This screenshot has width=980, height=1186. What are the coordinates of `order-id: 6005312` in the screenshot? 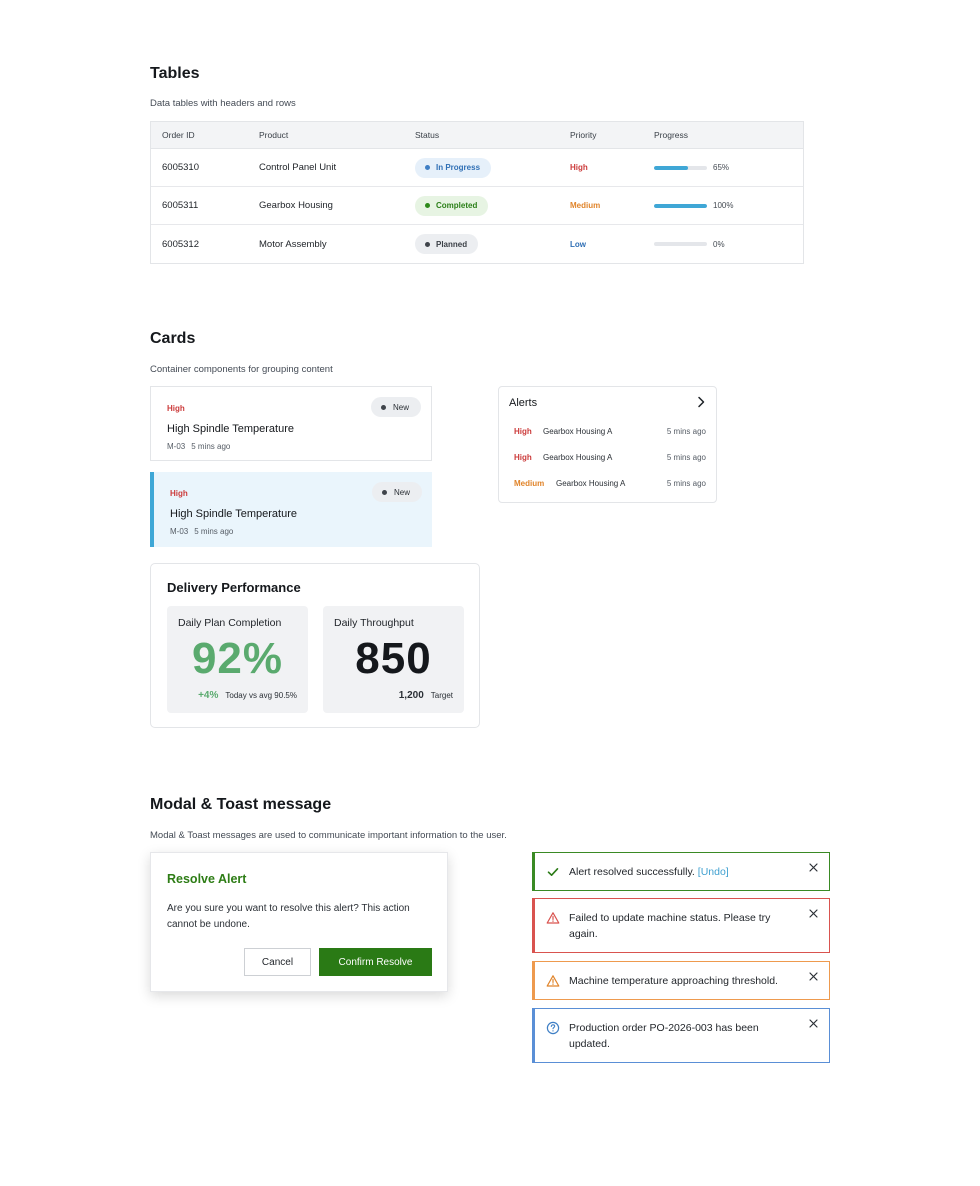 It's located at (180, 244).